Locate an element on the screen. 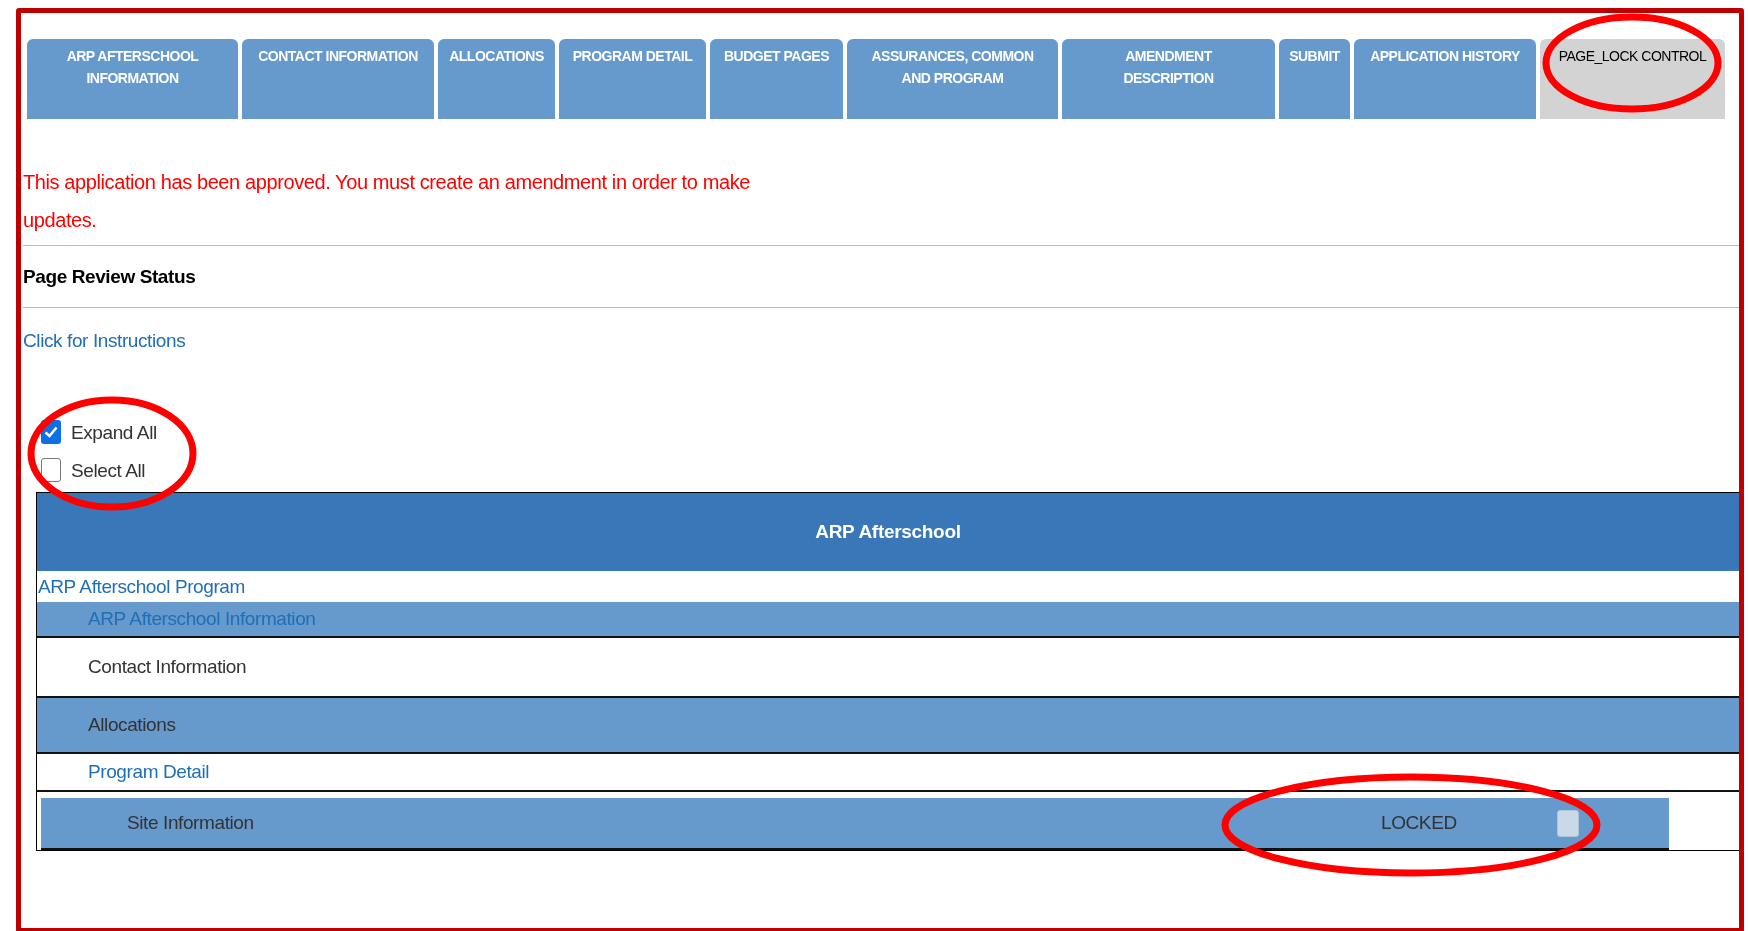  tab: PROGRAM DETAIL is located at coordinates (632, 79).